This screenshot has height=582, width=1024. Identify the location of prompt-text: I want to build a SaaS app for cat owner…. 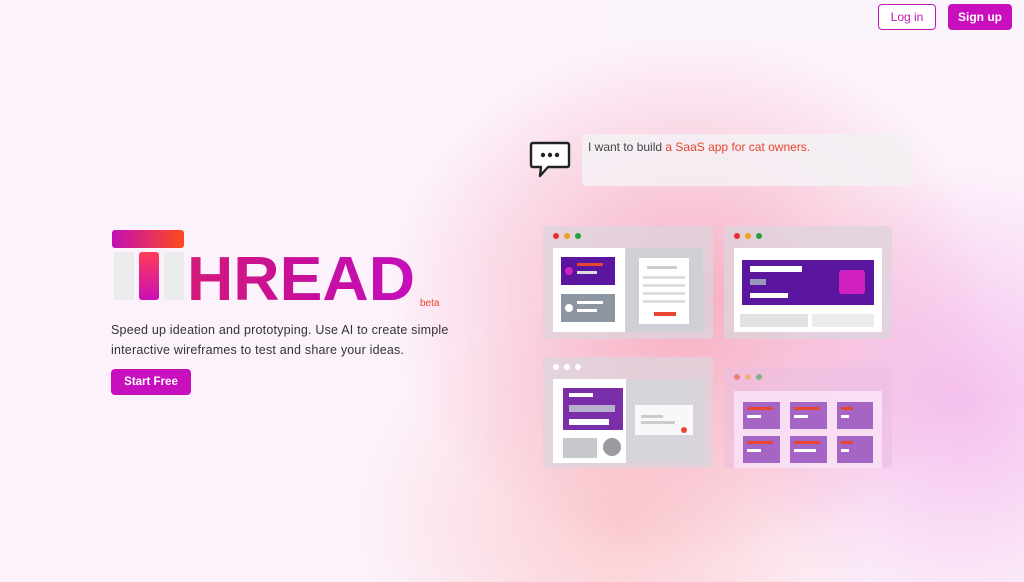
(699, 147).